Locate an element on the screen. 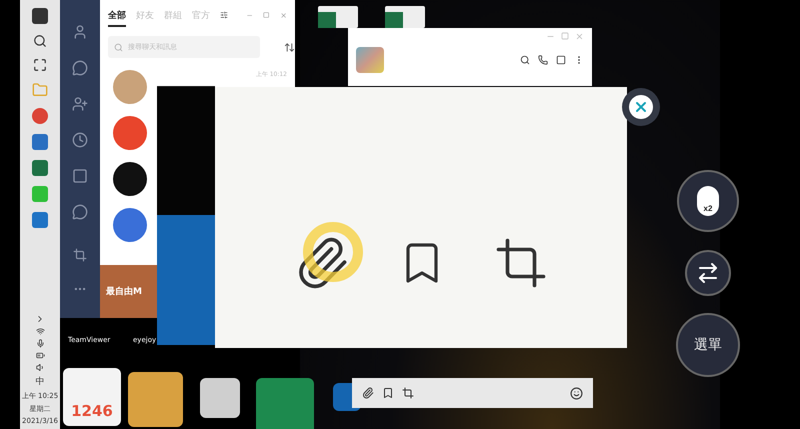 This screenshot has height=429, width=800. sort-icon is located at coordinates (289, 47).